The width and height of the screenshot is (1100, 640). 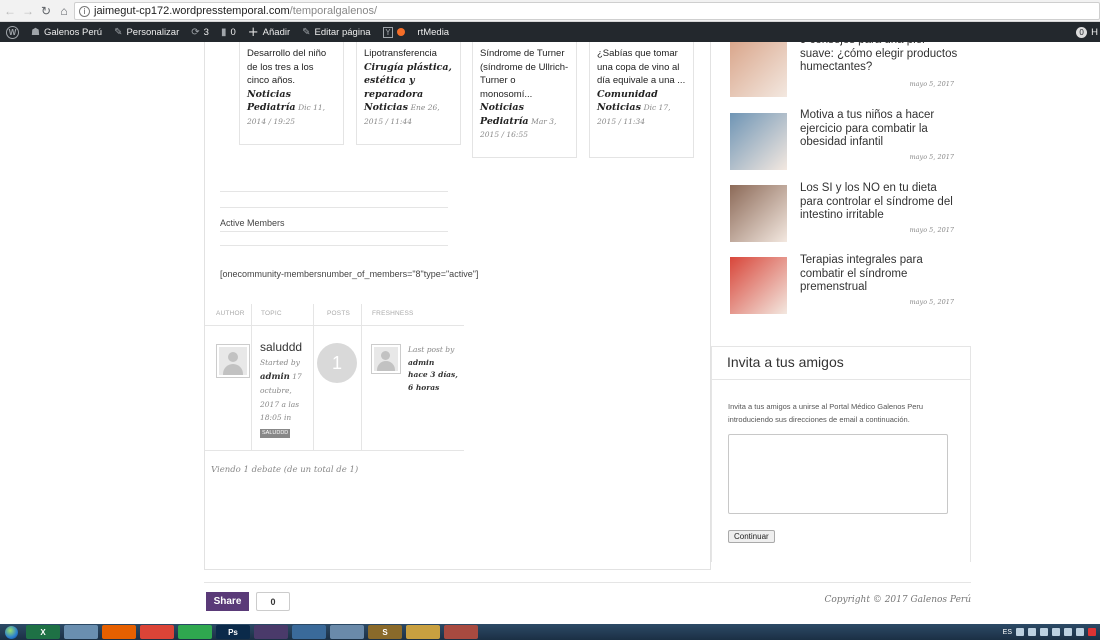 What do you see at coordinates (433, 32) in the screenshot?
I see `rtmedia-menu: rtMedia` at bounding box center [433, 32].